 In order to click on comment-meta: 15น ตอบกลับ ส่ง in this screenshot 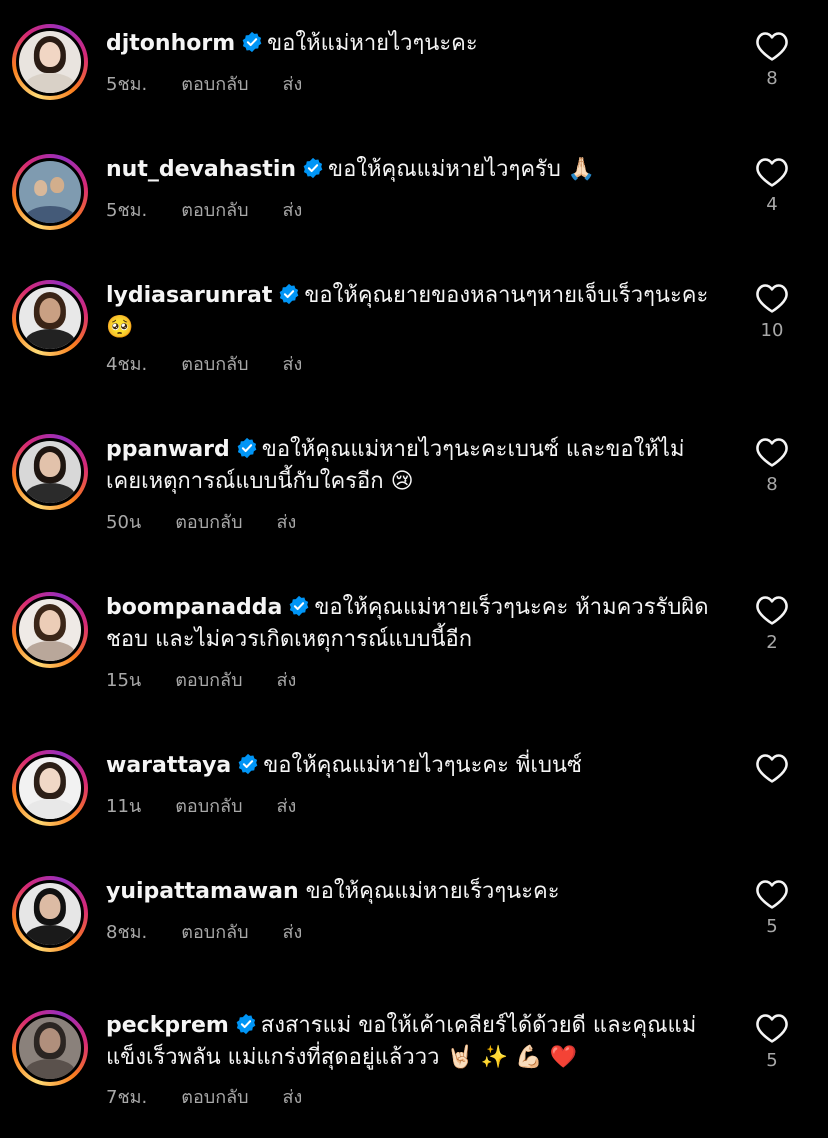, I will do `click(201, 681)`.